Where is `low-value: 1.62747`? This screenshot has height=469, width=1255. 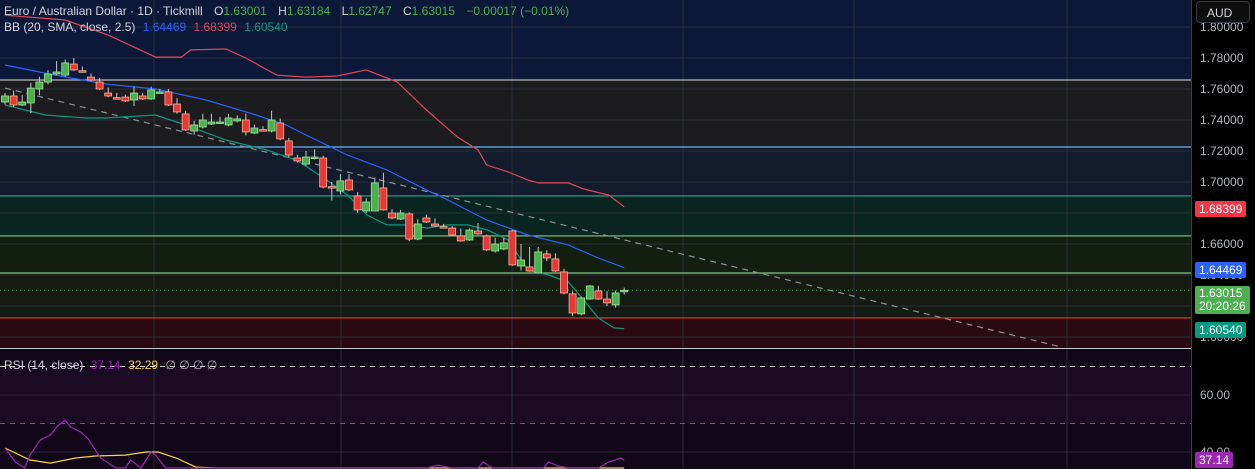
low-value: 1.62747 is located at coordinates (370, 11).